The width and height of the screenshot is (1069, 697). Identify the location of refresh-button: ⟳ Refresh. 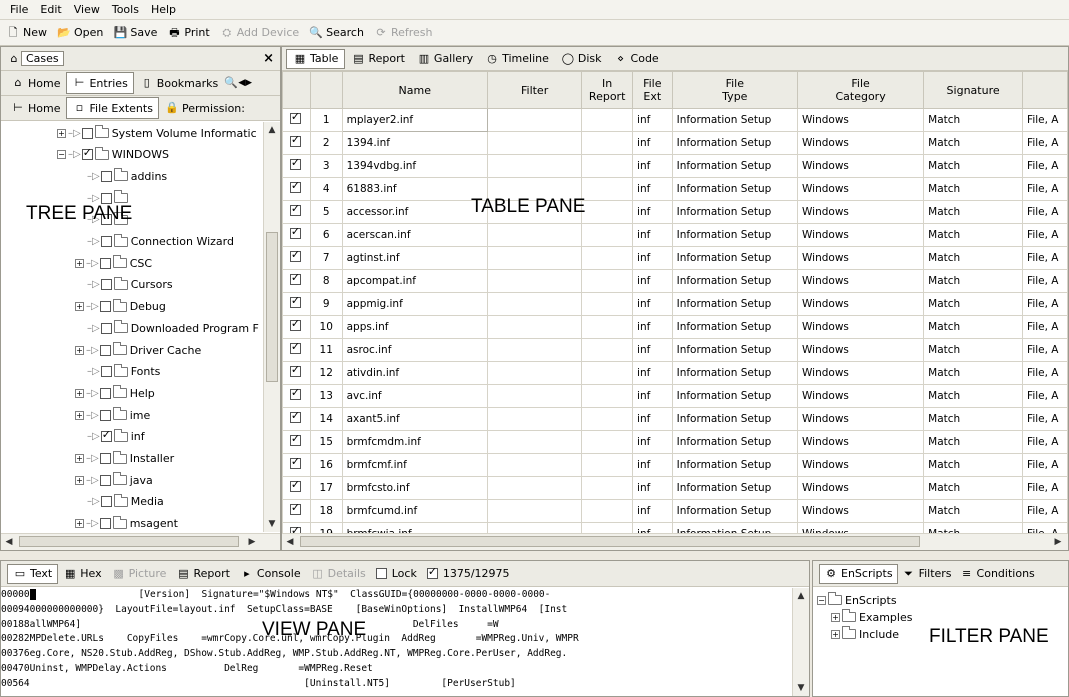
(403, 33).